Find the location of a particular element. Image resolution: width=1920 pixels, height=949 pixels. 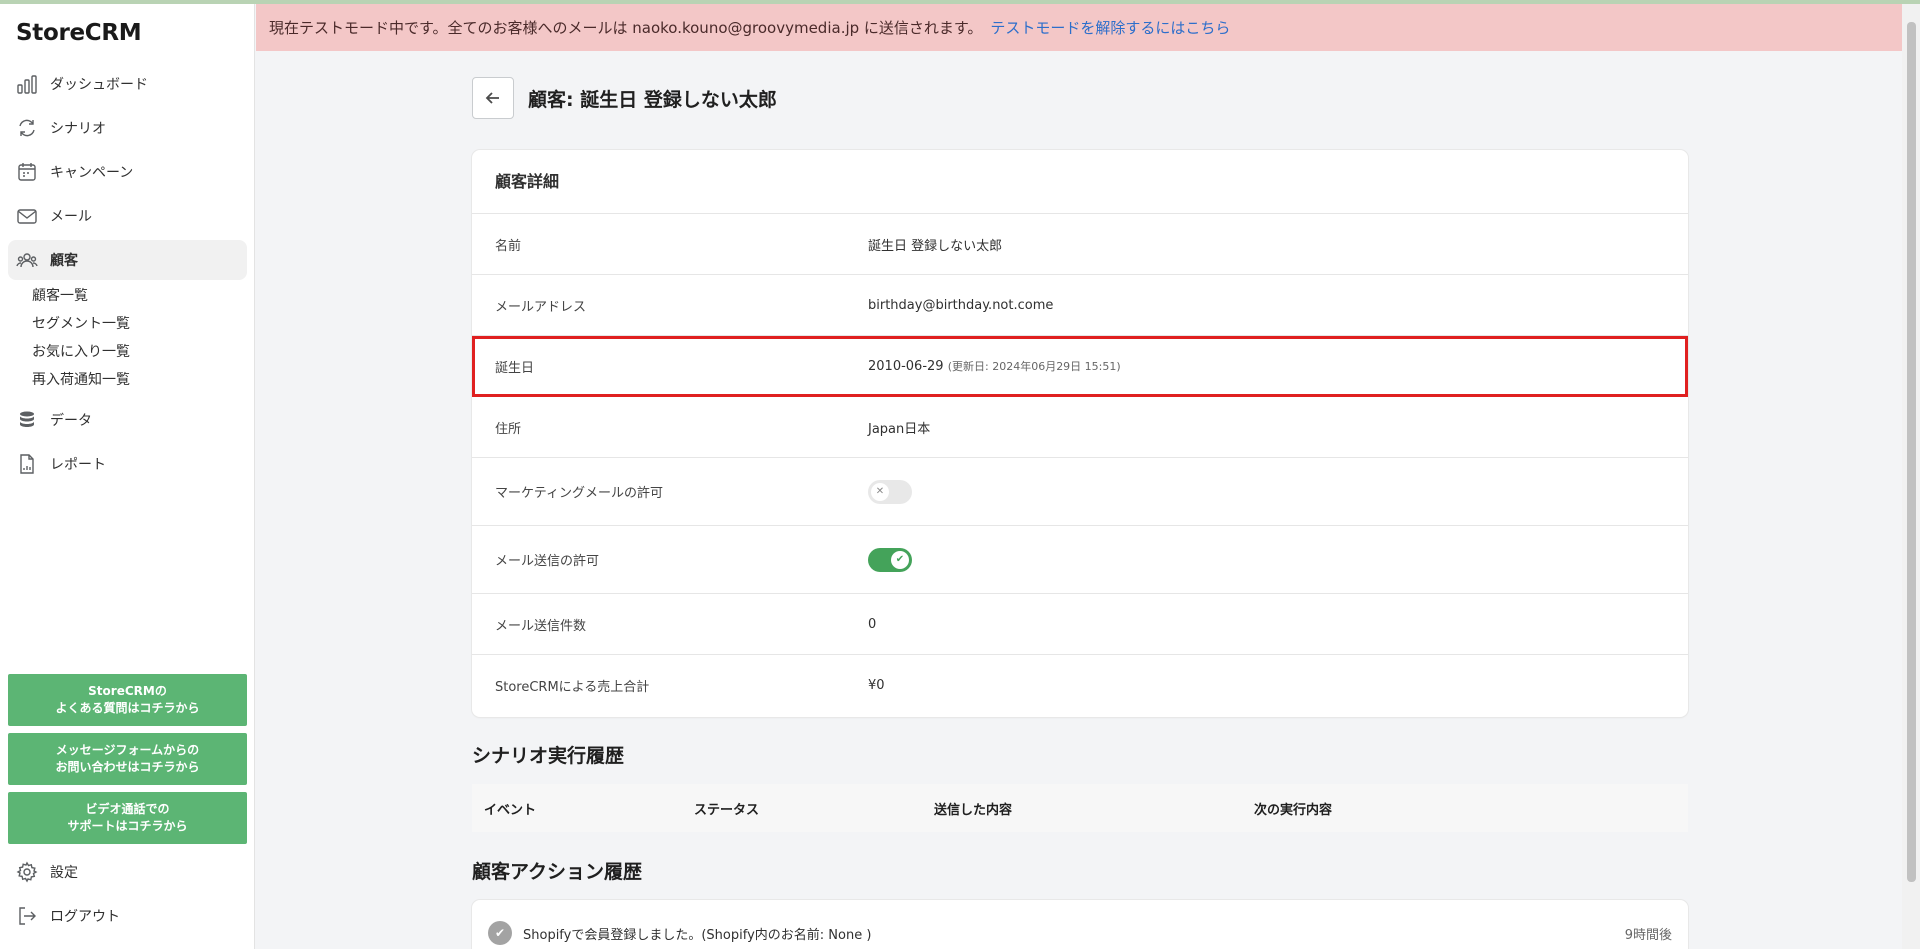

customers-subnav: 顧客一覧 セグメント一覧 お気に入り一覧 再入荷通知一覧 is located at coordinates (127, 338).